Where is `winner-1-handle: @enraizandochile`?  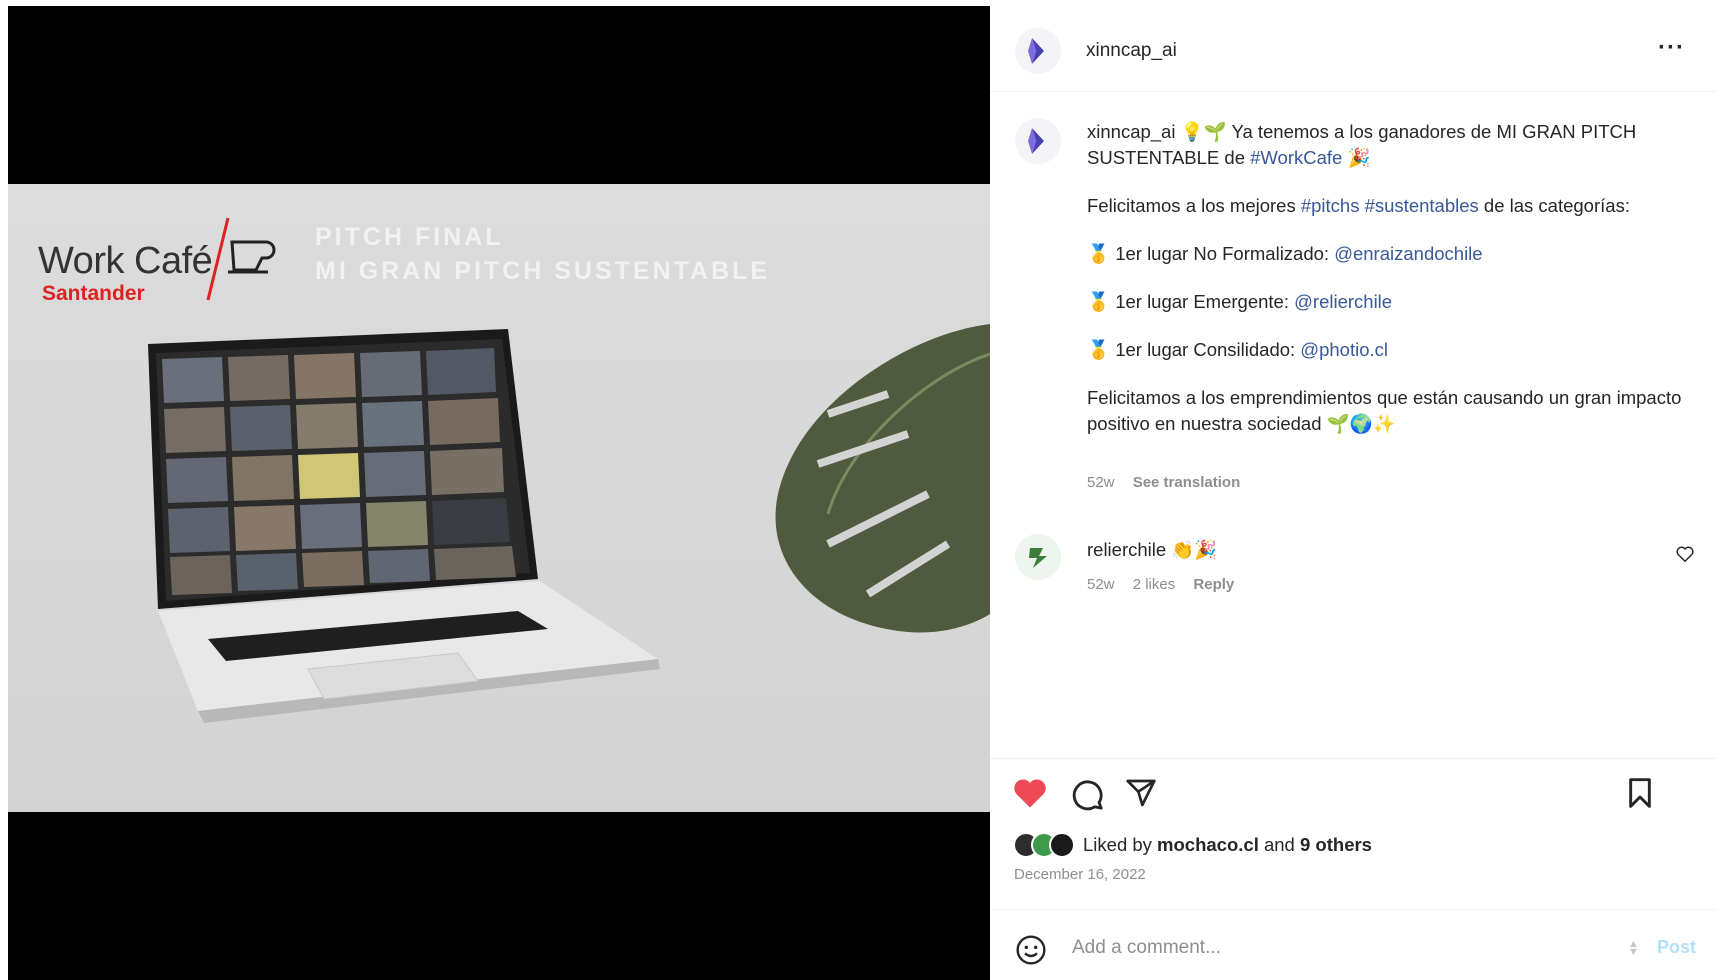 winner-1-handle: @enraizandochile is located at coordinates (1408, 253).